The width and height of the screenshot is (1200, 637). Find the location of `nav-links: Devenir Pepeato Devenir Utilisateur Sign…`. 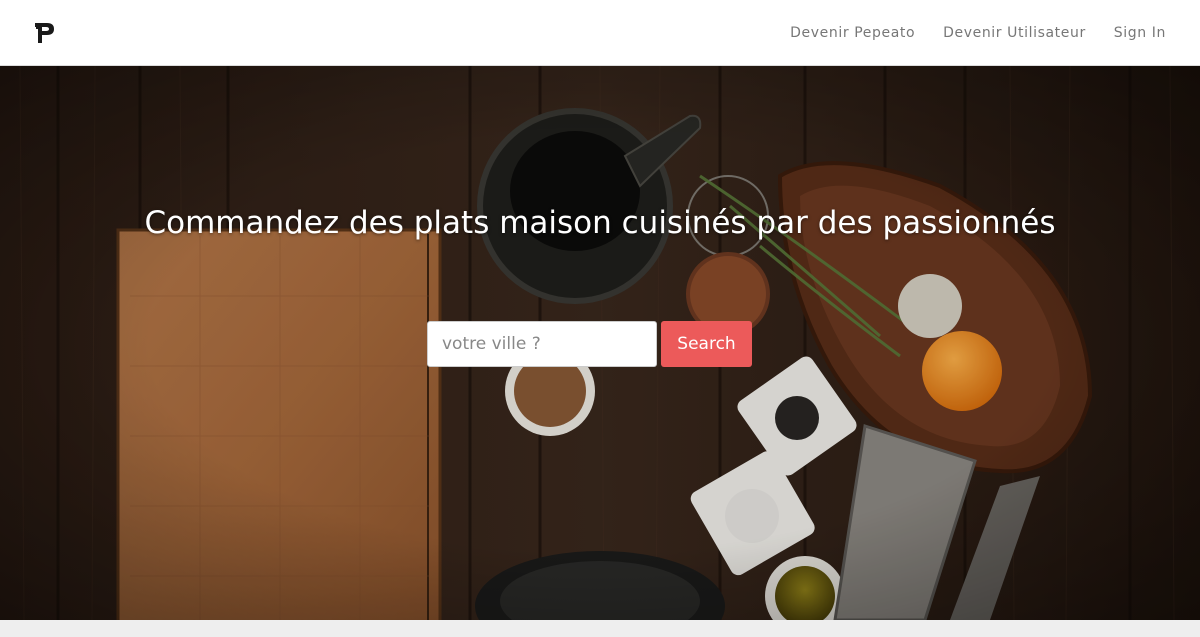

nav-links: Devenir Pepeato Devenir Utilisateur Sign… is located at coordinates (978, 33).